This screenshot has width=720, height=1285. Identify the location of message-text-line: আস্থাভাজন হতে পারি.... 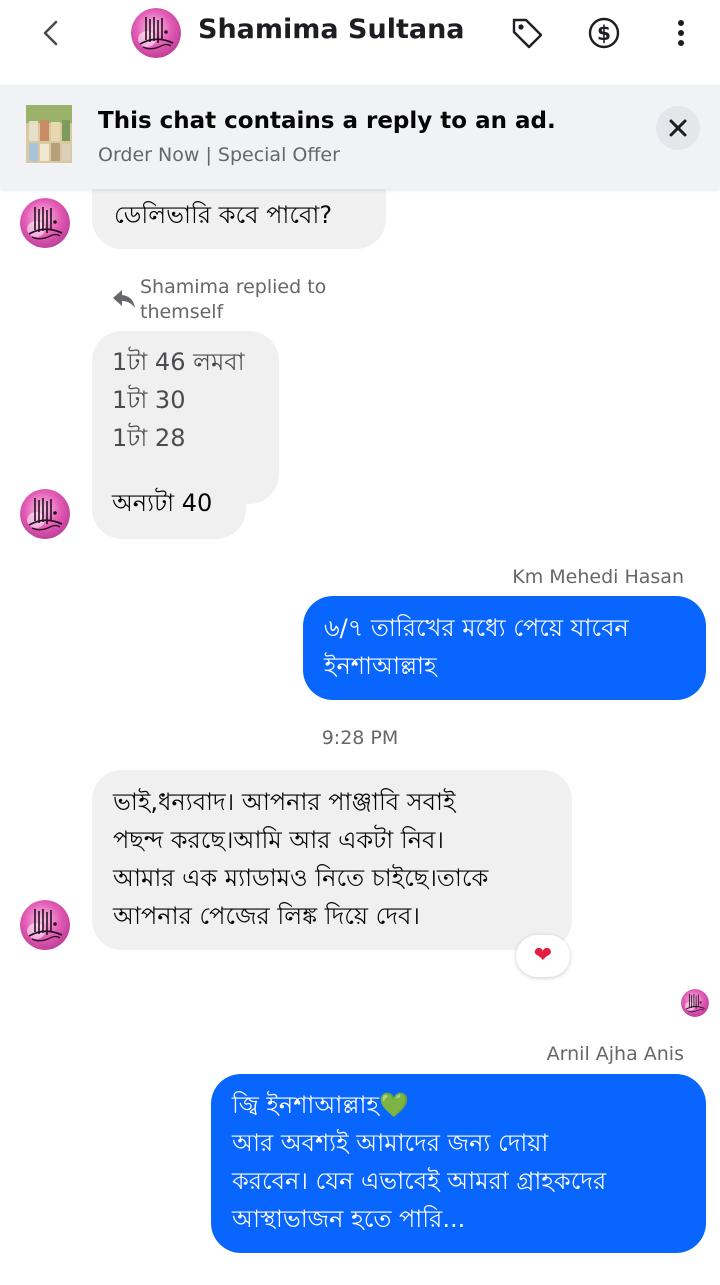
(349, 1219).